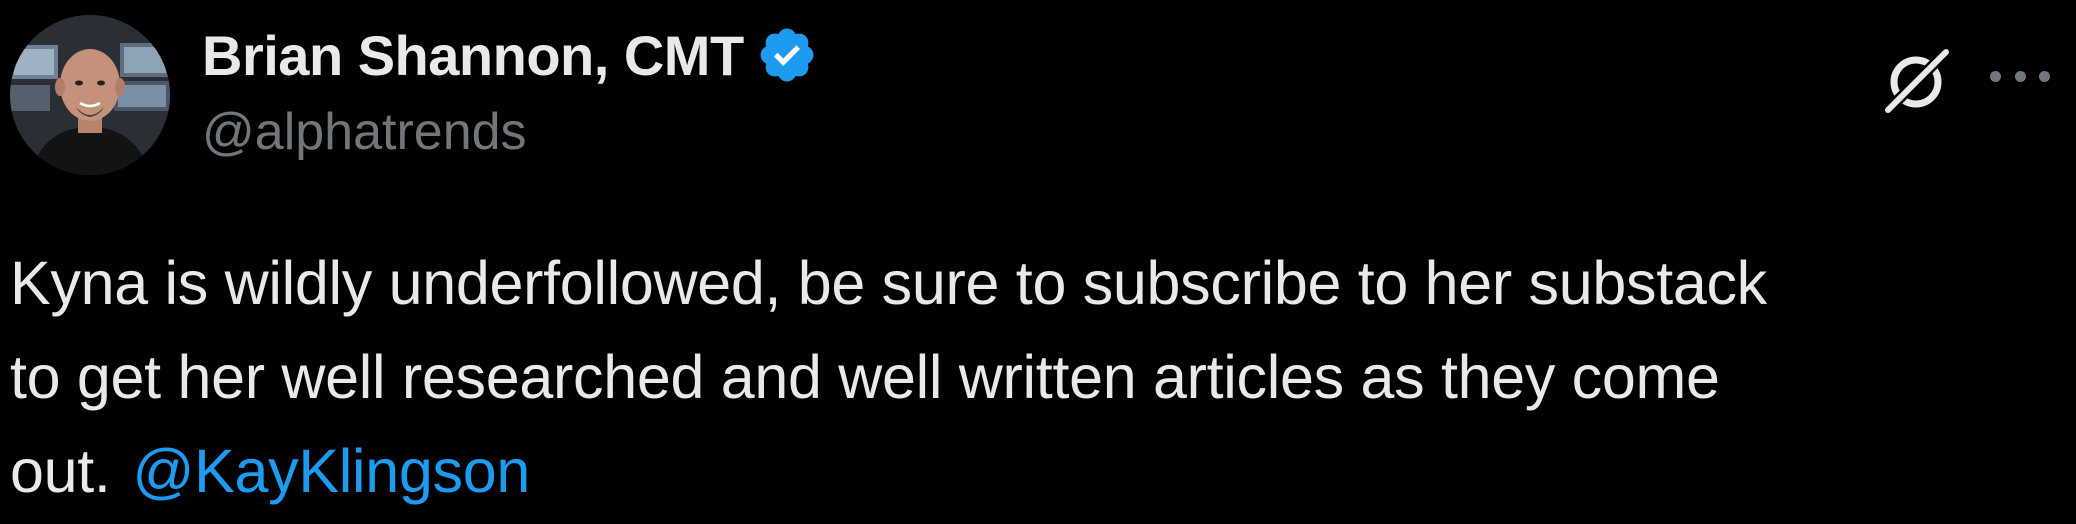 The image size is (2076, 524). What do you see at coordinates (60, 471) in the screenshot?
I see `tweet-text-line-3-text: out.` at bounding box center [60, 471].